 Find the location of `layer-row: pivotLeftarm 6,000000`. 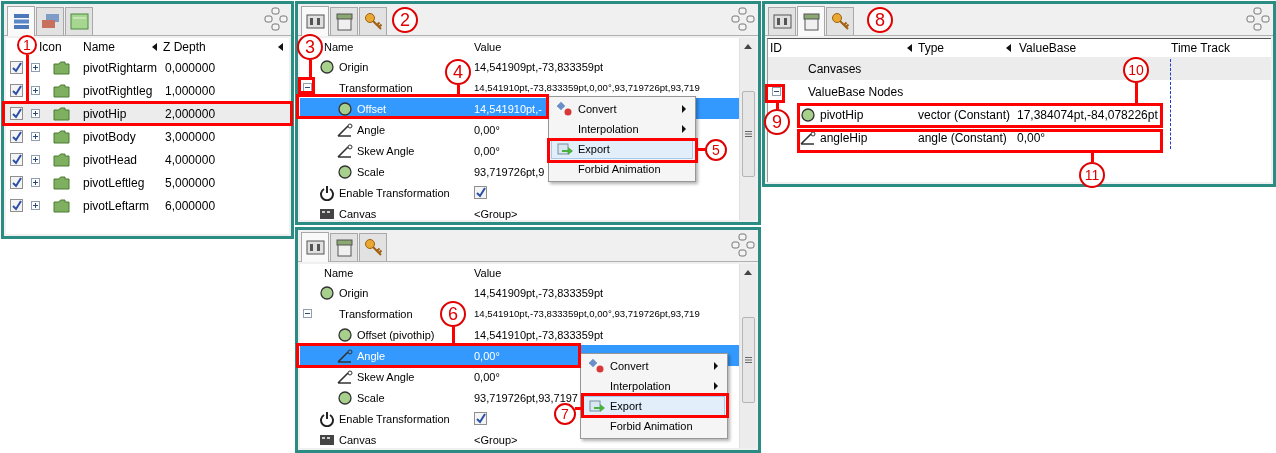

layer-row: pivotLeftarm 6,000000 is located at coordinates (147, 205).